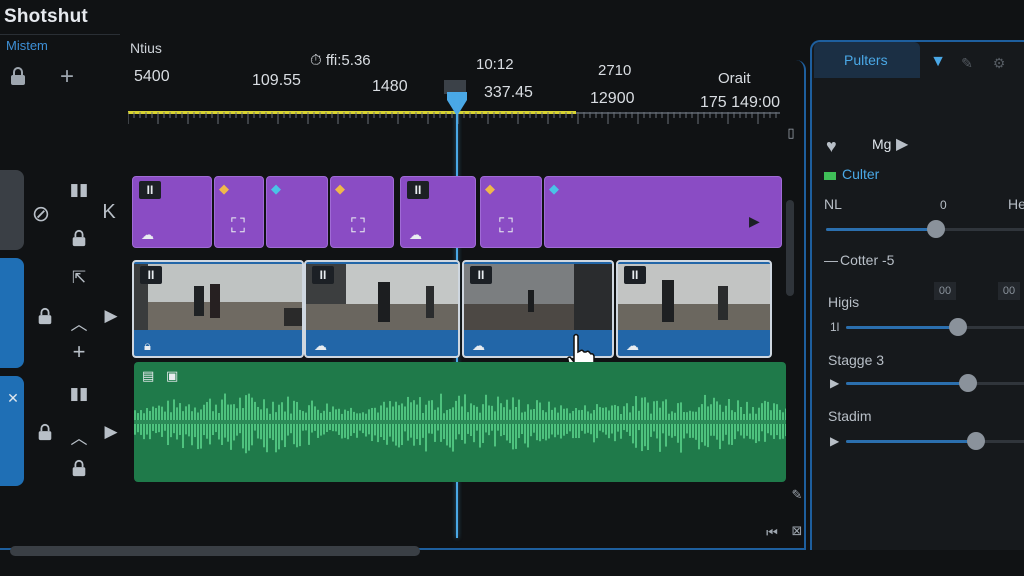  What do you see at coordinates (635, 275) in the screenshot?
I see `clip-badge: II` at bounding box center [635, 275].